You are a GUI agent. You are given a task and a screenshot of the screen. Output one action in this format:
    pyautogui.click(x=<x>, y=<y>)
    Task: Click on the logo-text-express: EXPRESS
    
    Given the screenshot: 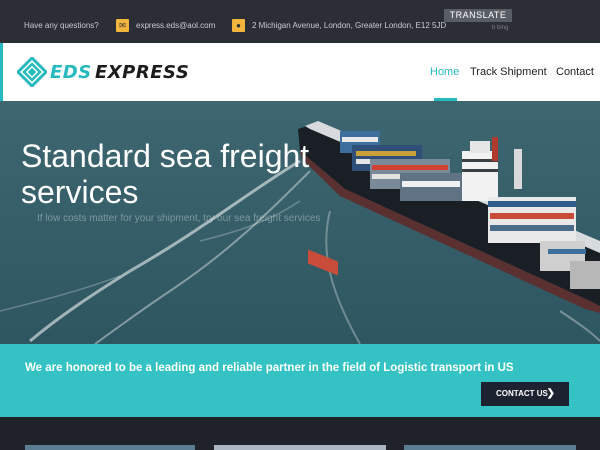 What is the action you would take?
    pyautogui.click(x=142, y=72)
    